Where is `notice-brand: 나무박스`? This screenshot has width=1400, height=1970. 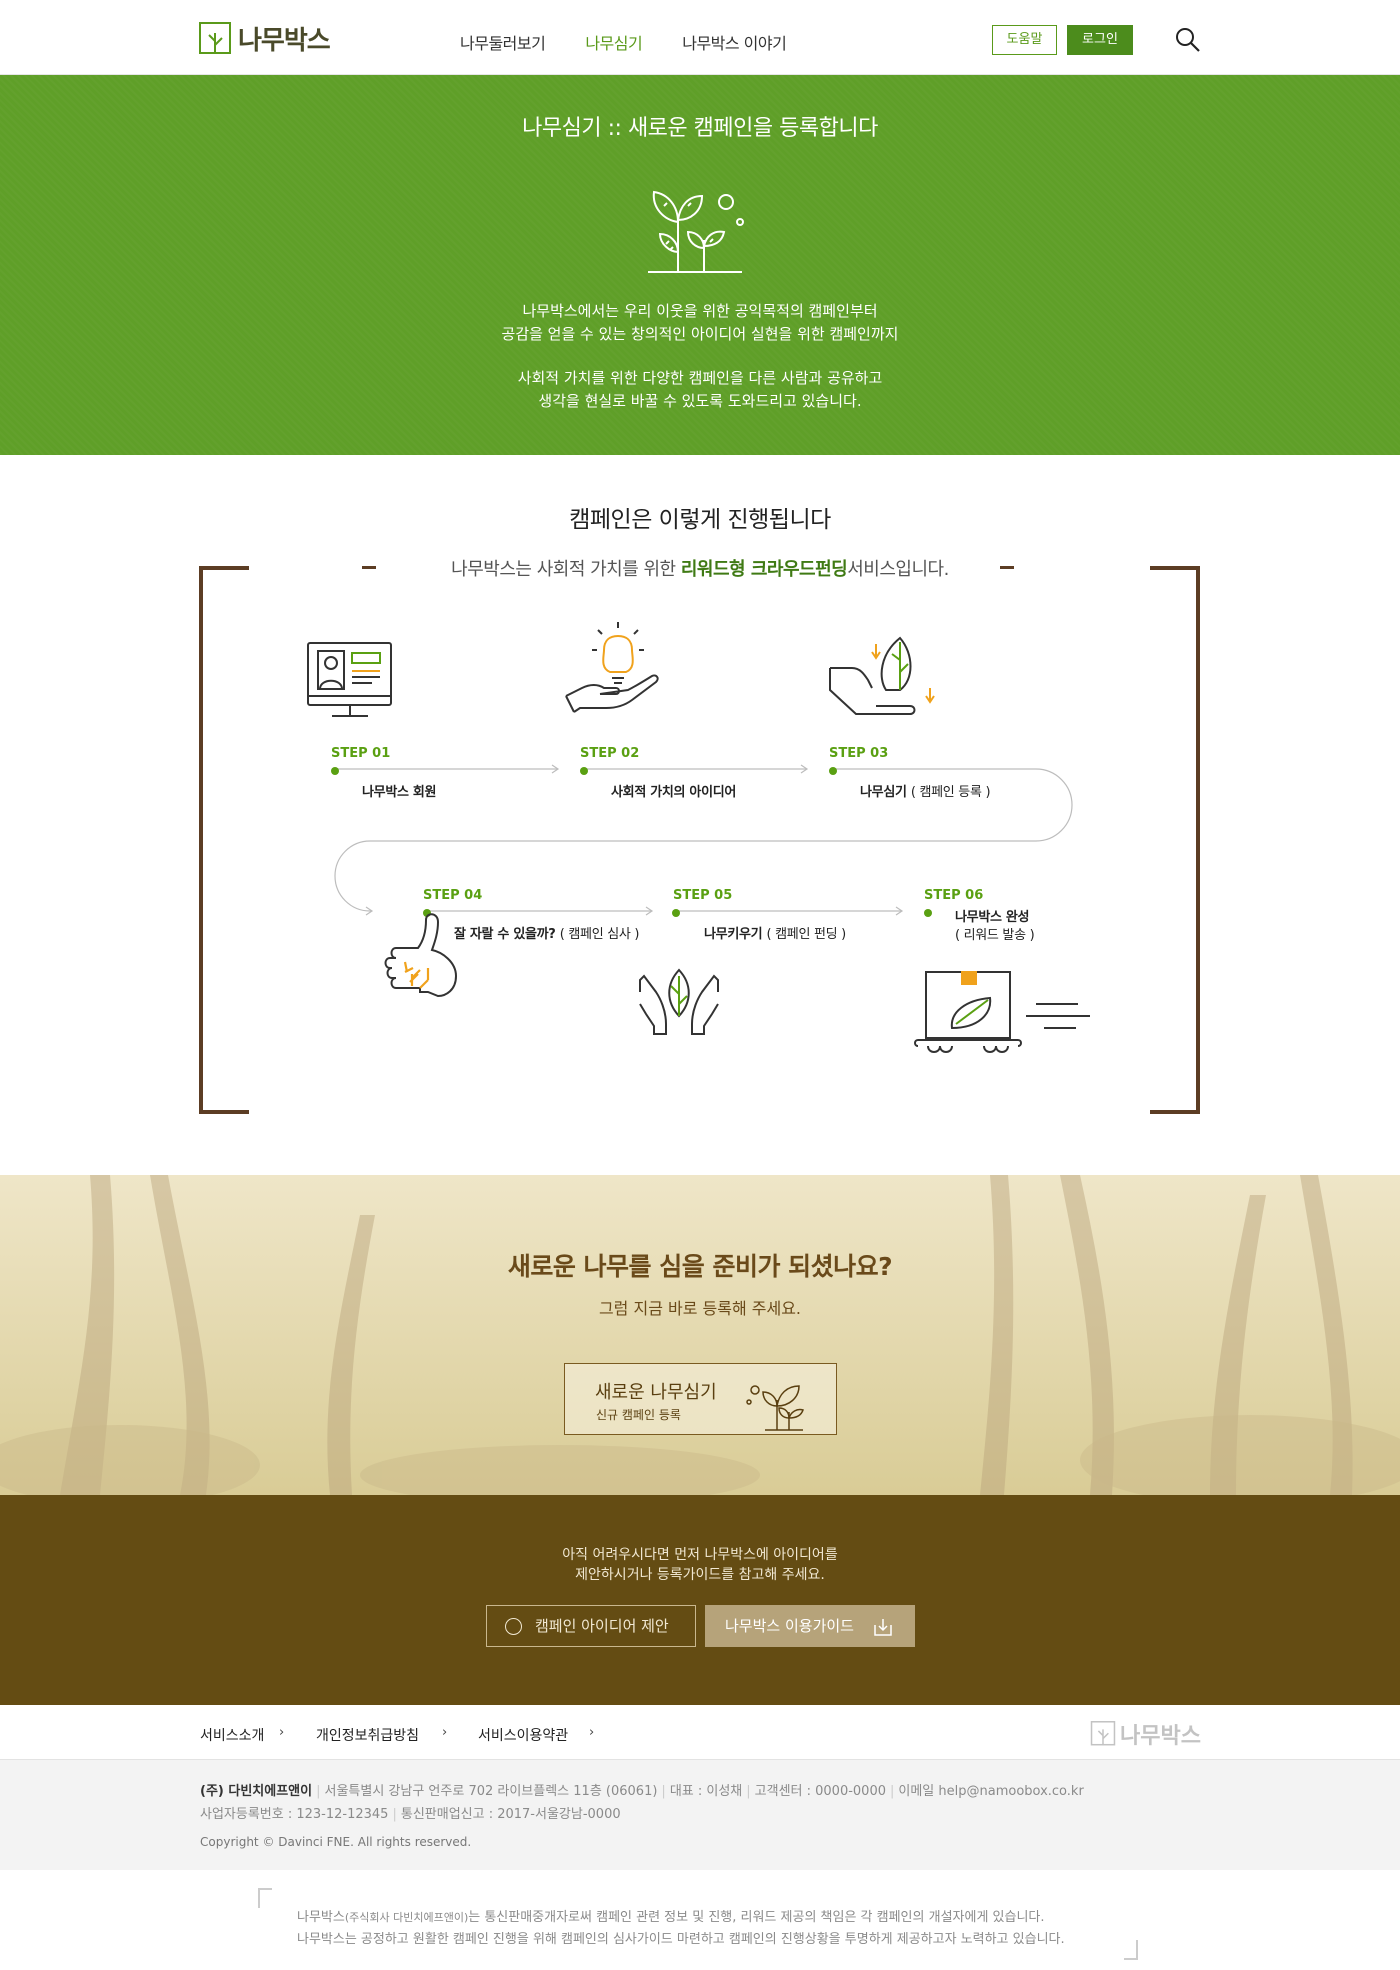
notice-brand: 나무박스 is located at coordinates (321, 1917).